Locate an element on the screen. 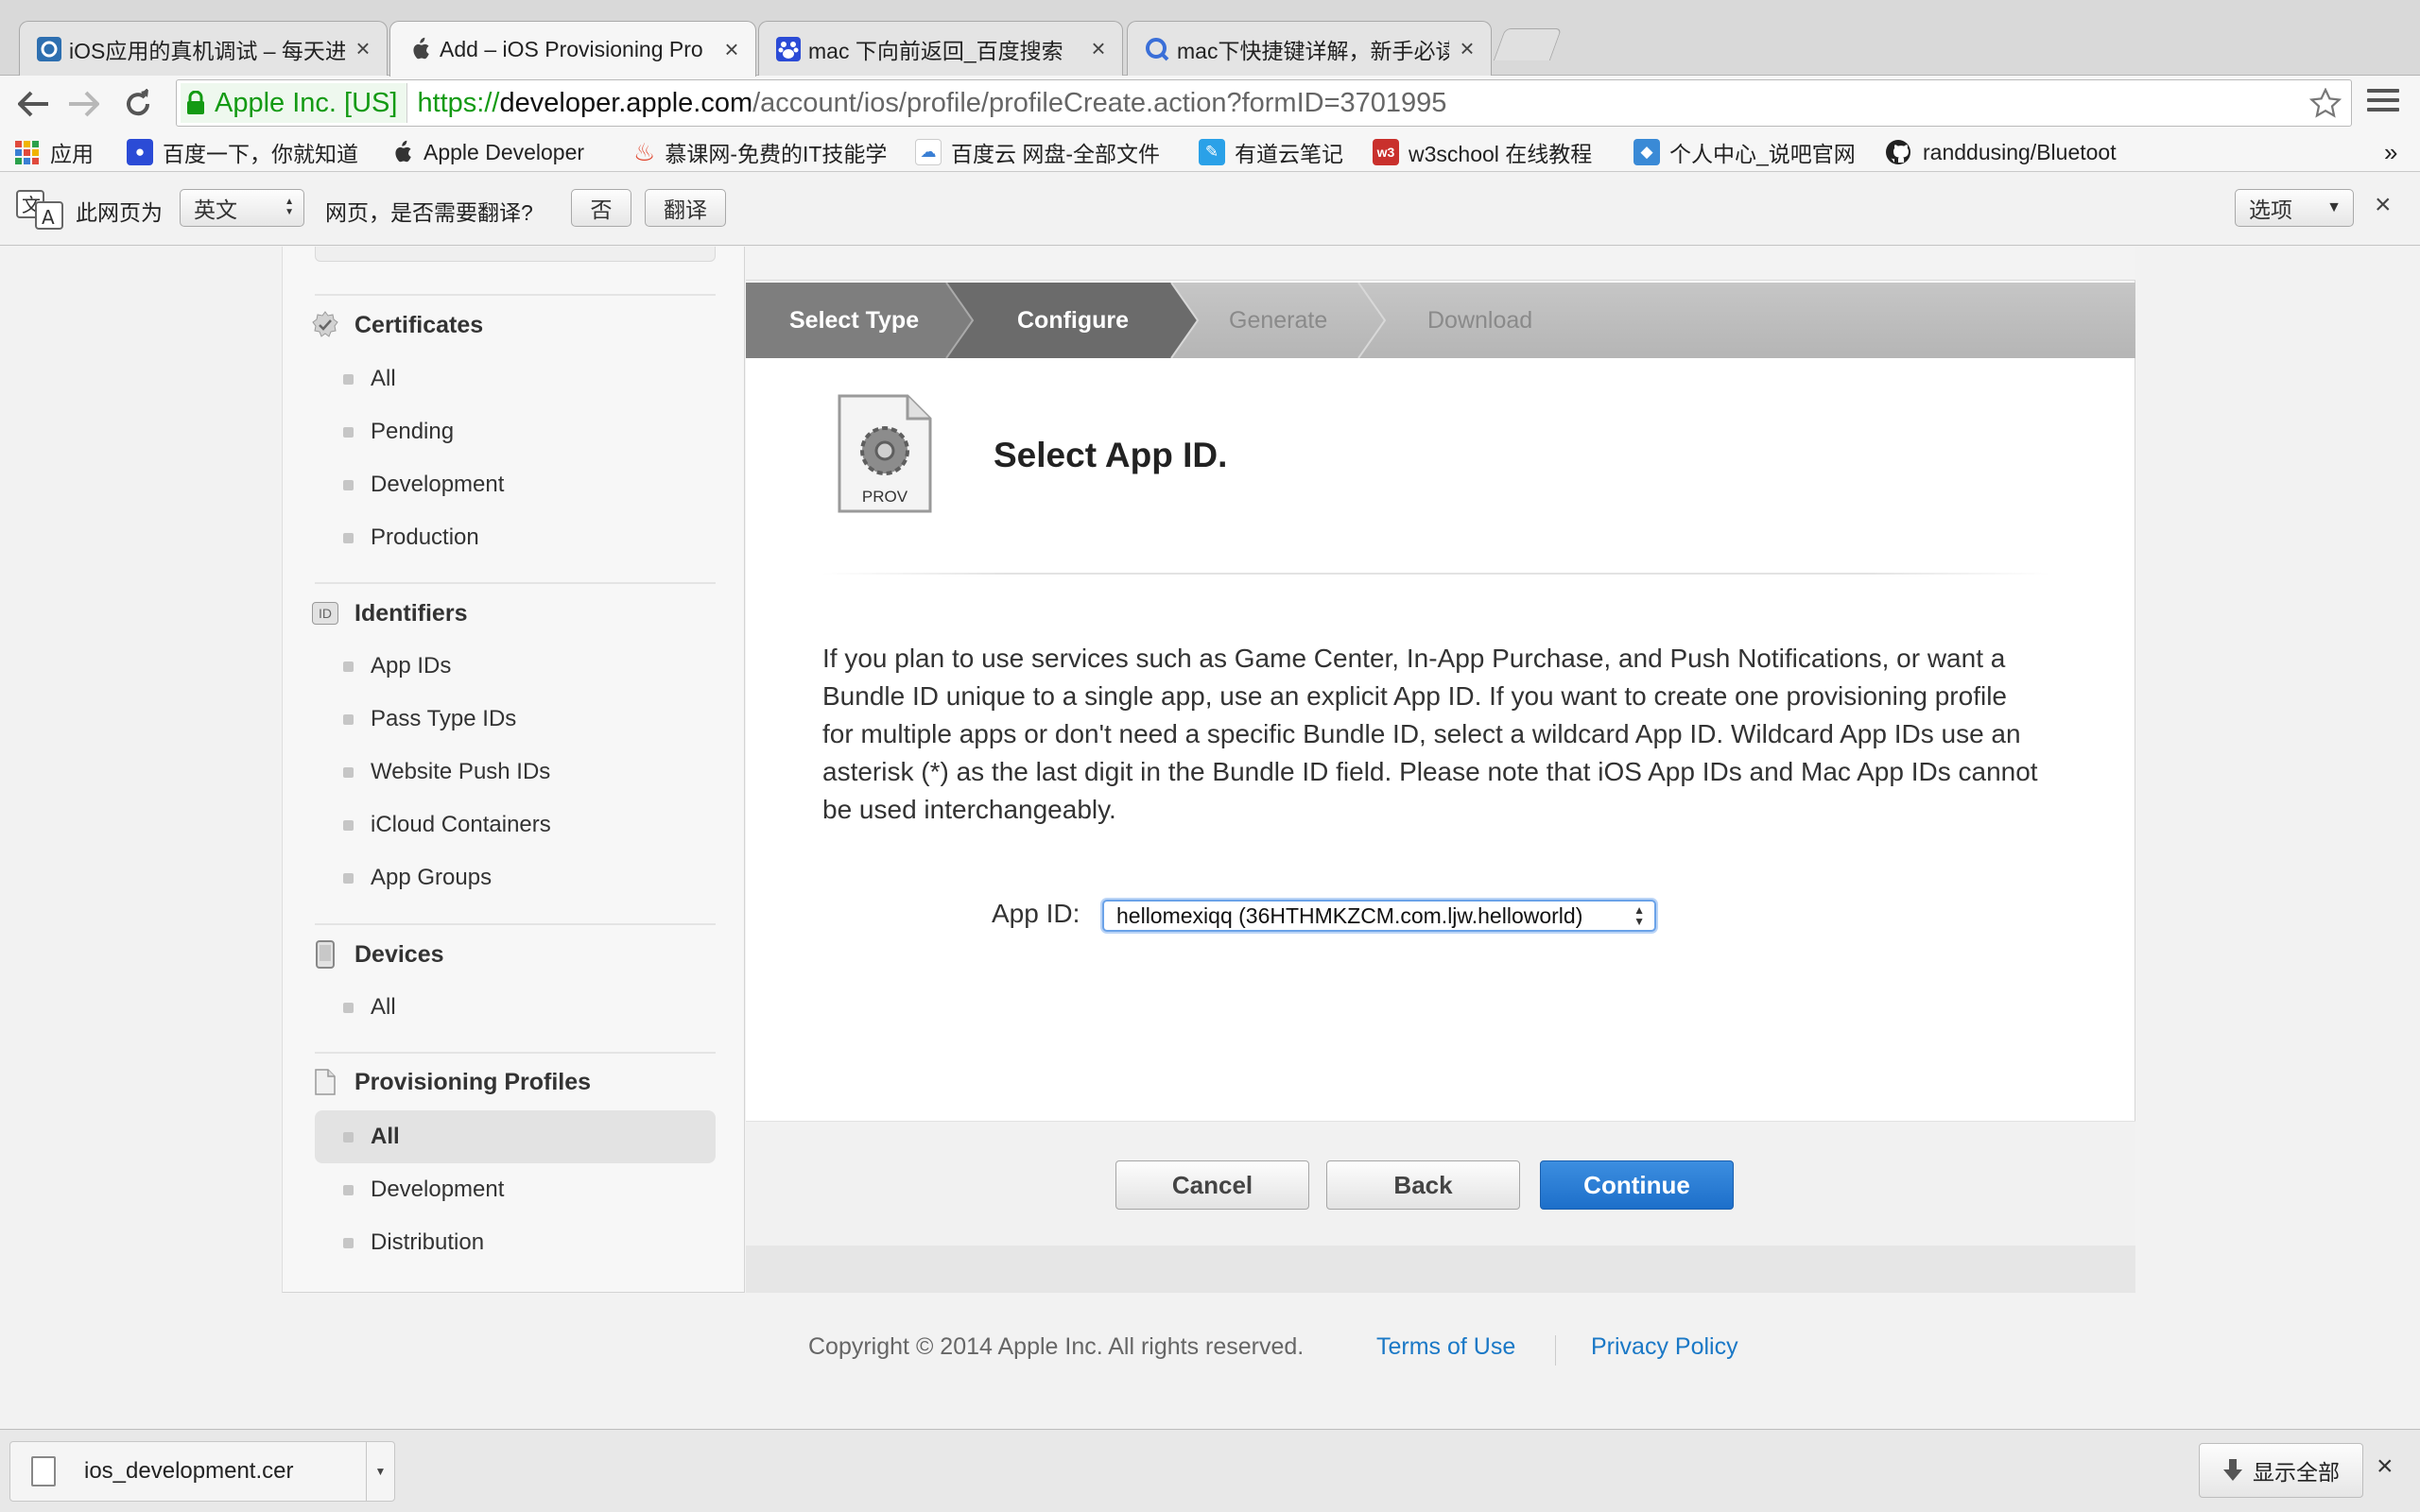 This screenshot has width=2420, height=1512. translate-prefix-text: 此网页为 is located at coordinates (119, 212).